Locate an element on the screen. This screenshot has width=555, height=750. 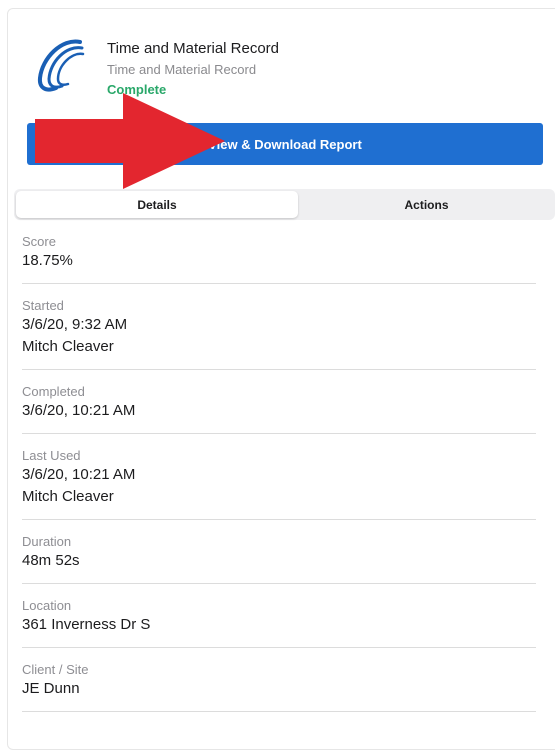
record-title: Time and Material Record is located at coordinates (193, 48).